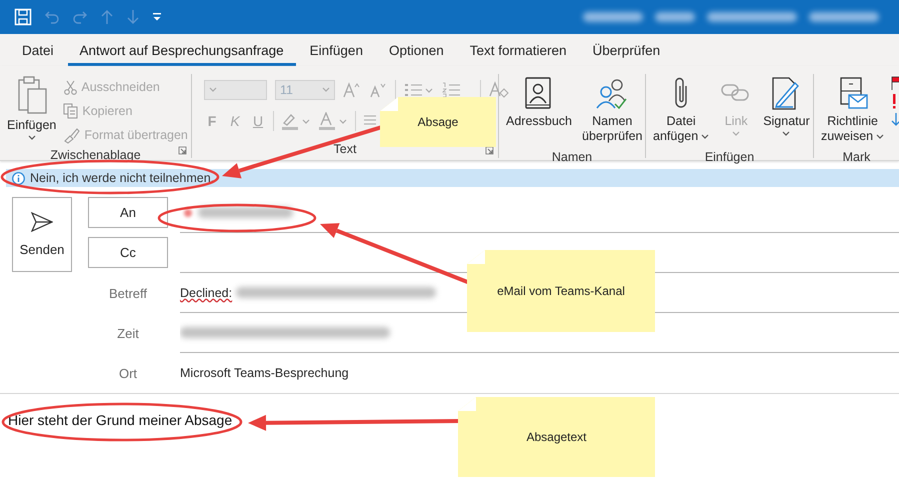 Image resolution: width=899 pixels, height=494 pixels. I want to click on ribbon-tab: Überprüfen, so click(626, 50).